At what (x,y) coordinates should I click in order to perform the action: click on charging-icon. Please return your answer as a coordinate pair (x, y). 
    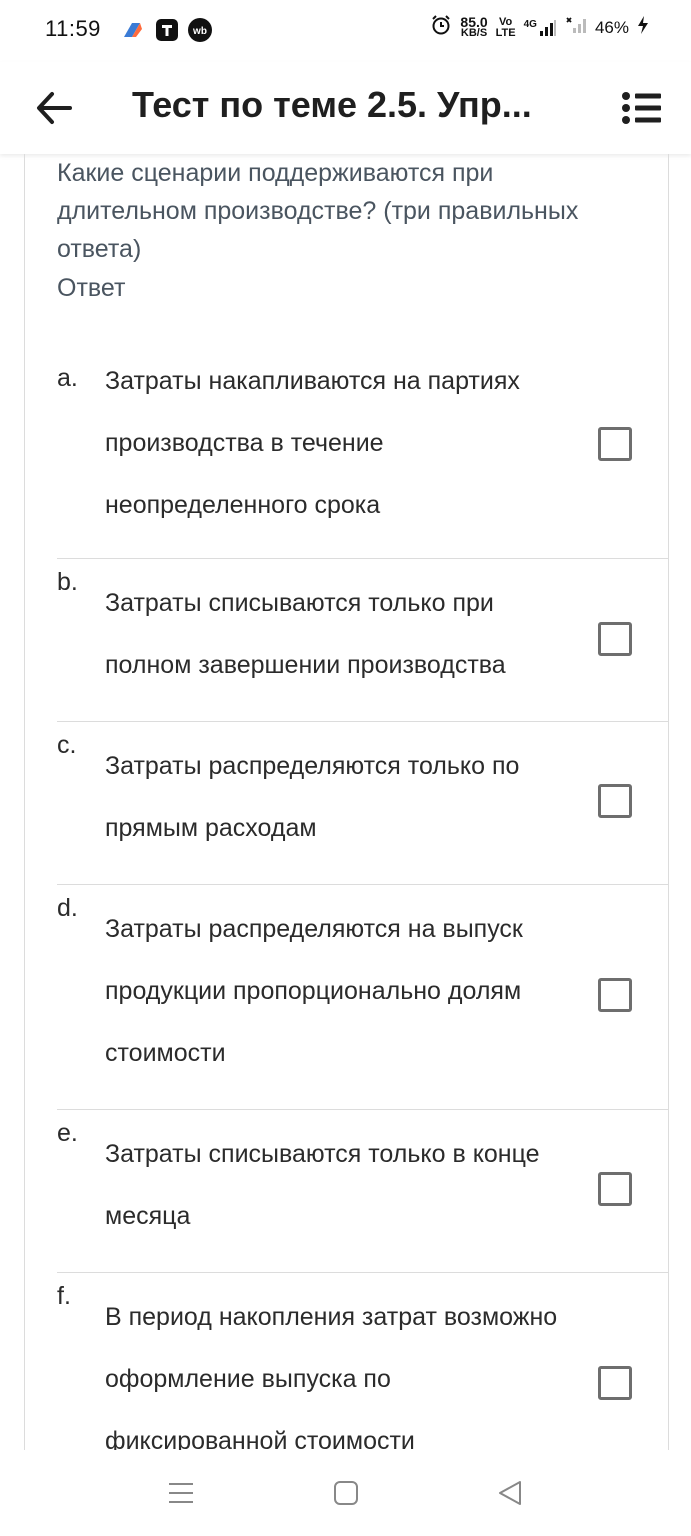
    Looking at the image, I should click on (643, 27).